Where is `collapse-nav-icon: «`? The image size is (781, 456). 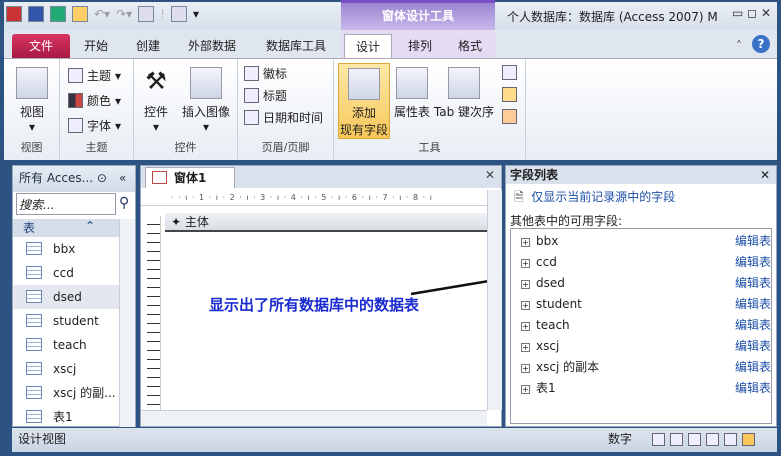 collapse-nav-icon: « is located at coordinates (122, 178).